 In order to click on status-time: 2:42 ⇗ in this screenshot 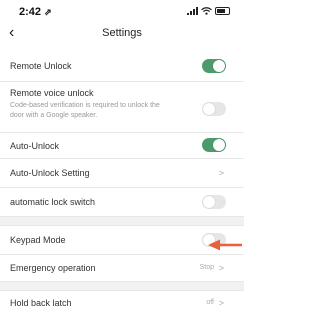, I will do `click(35, 12)`.